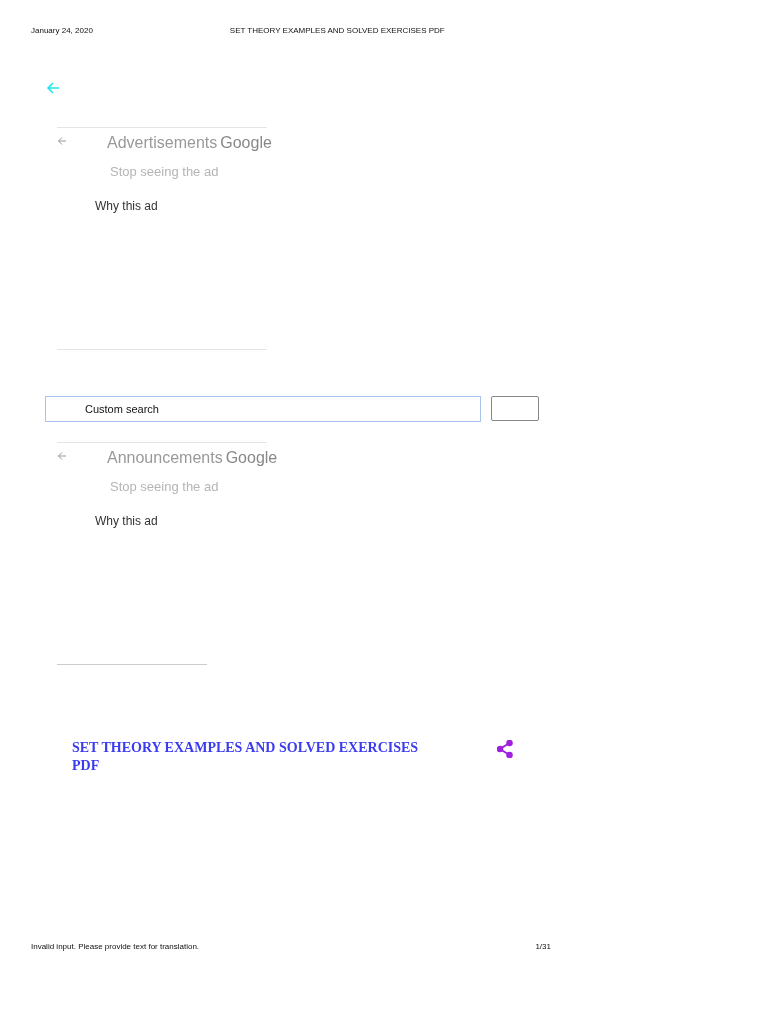  What do you see at coordinates (162, 143) in the screenshot?
I see `ad-label: Advertisements` at bounding box center [162, 143].